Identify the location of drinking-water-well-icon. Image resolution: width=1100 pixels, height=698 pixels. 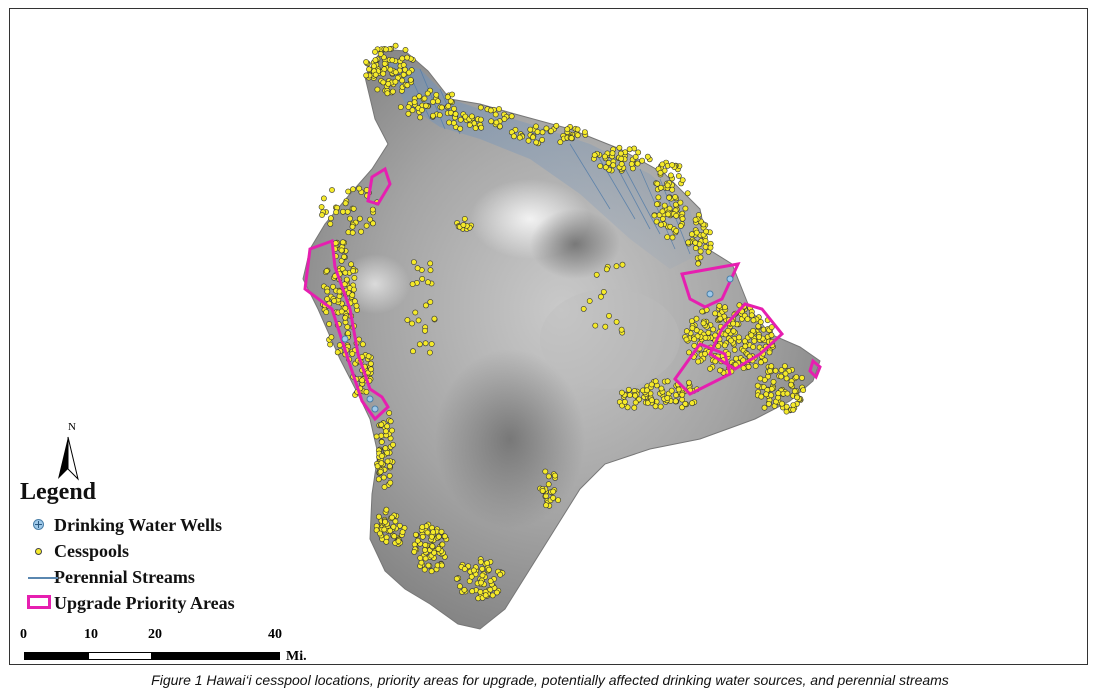
(37, 525).